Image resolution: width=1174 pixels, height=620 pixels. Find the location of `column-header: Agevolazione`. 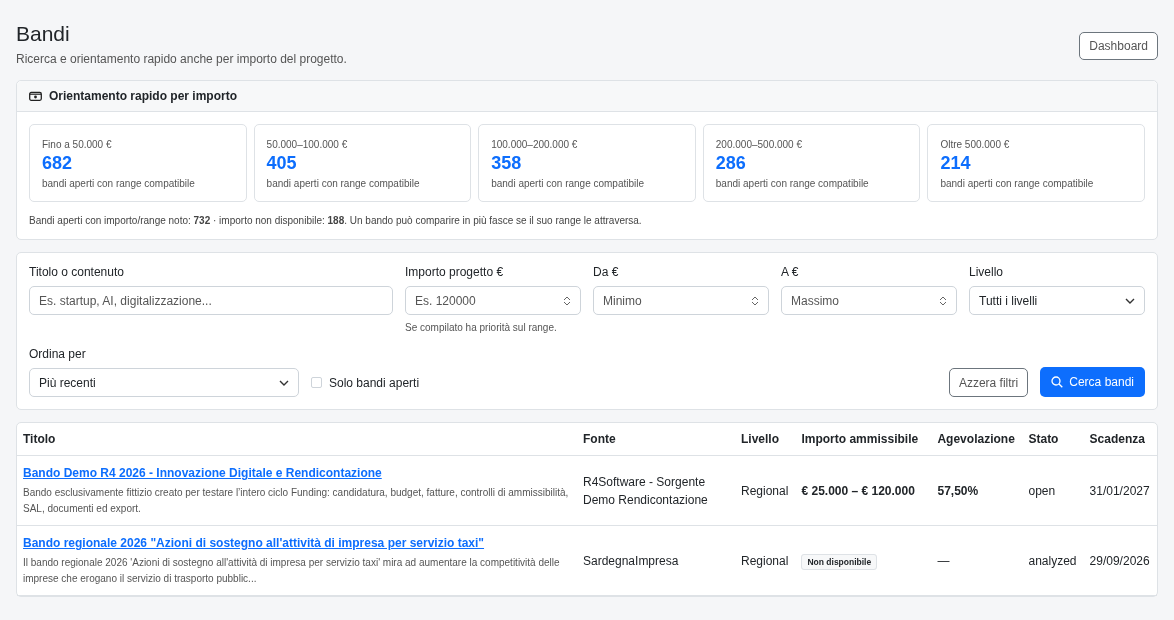

column-header: Agevolazione is located at coordinates (977, 439).